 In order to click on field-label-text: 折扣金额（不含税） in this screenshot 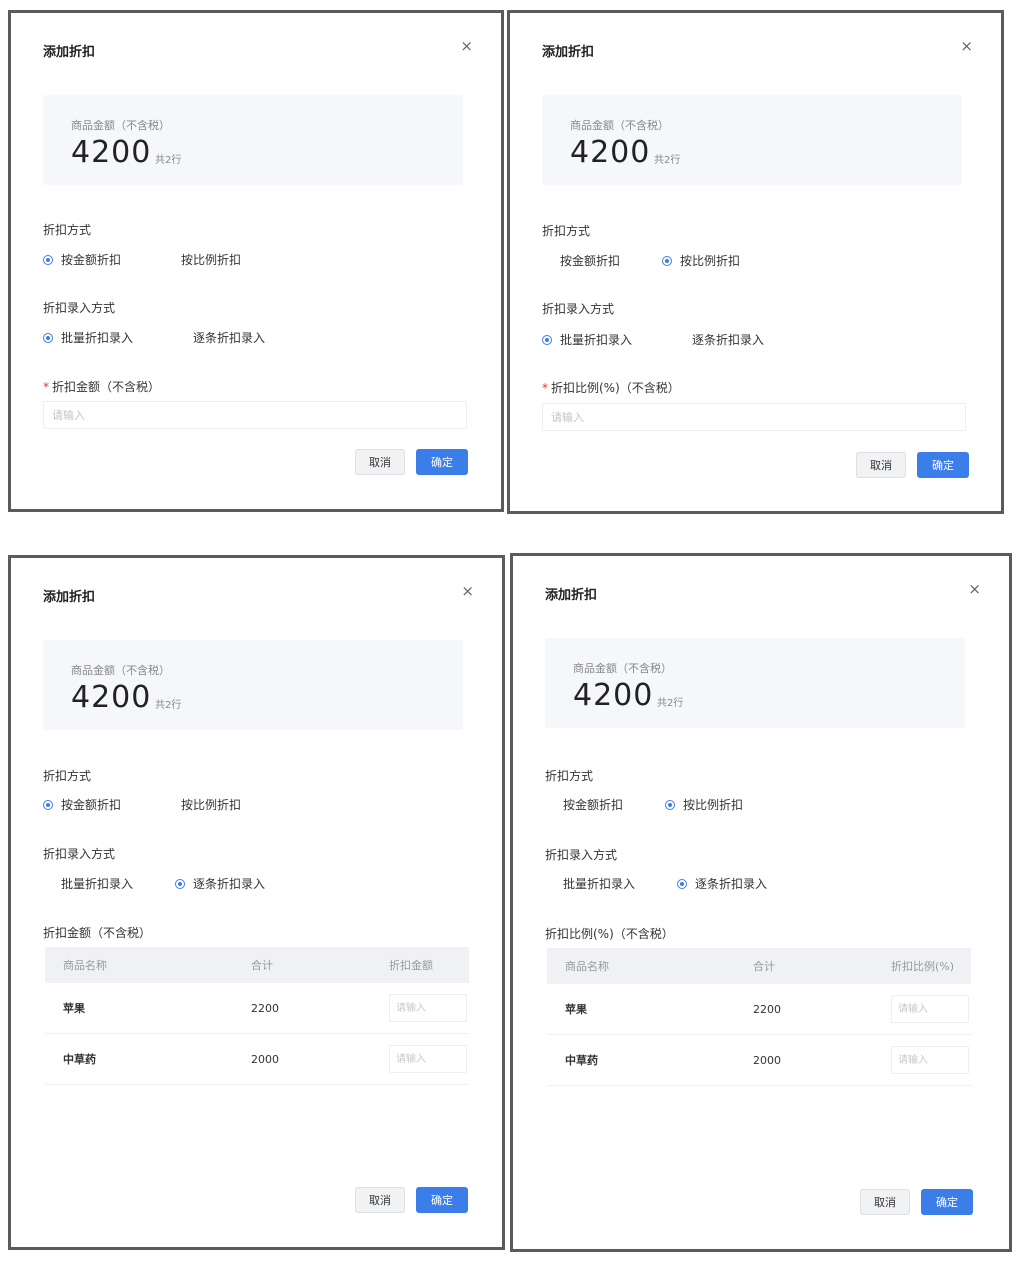, I will do `click(106, 387)`.